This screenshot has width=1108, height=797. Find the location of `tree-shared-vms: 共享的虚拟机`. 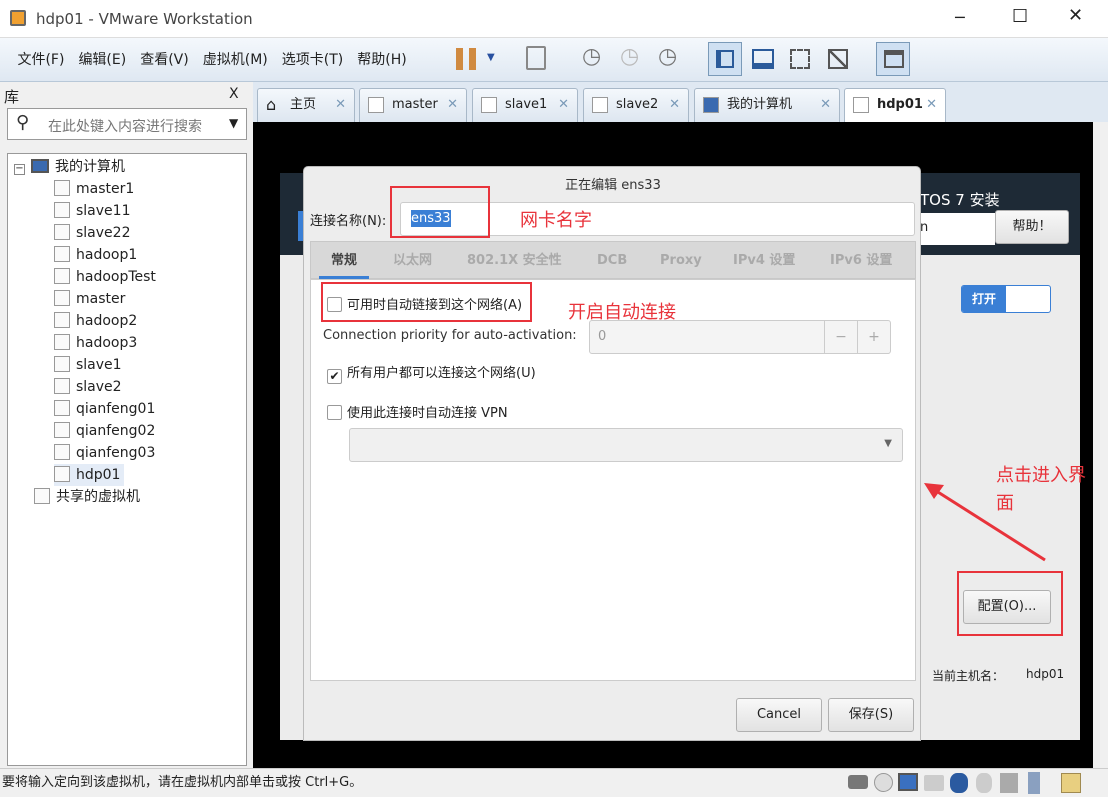

tree-shared-vms: 共享的虚拟机 is located at coordinates (87, 497).